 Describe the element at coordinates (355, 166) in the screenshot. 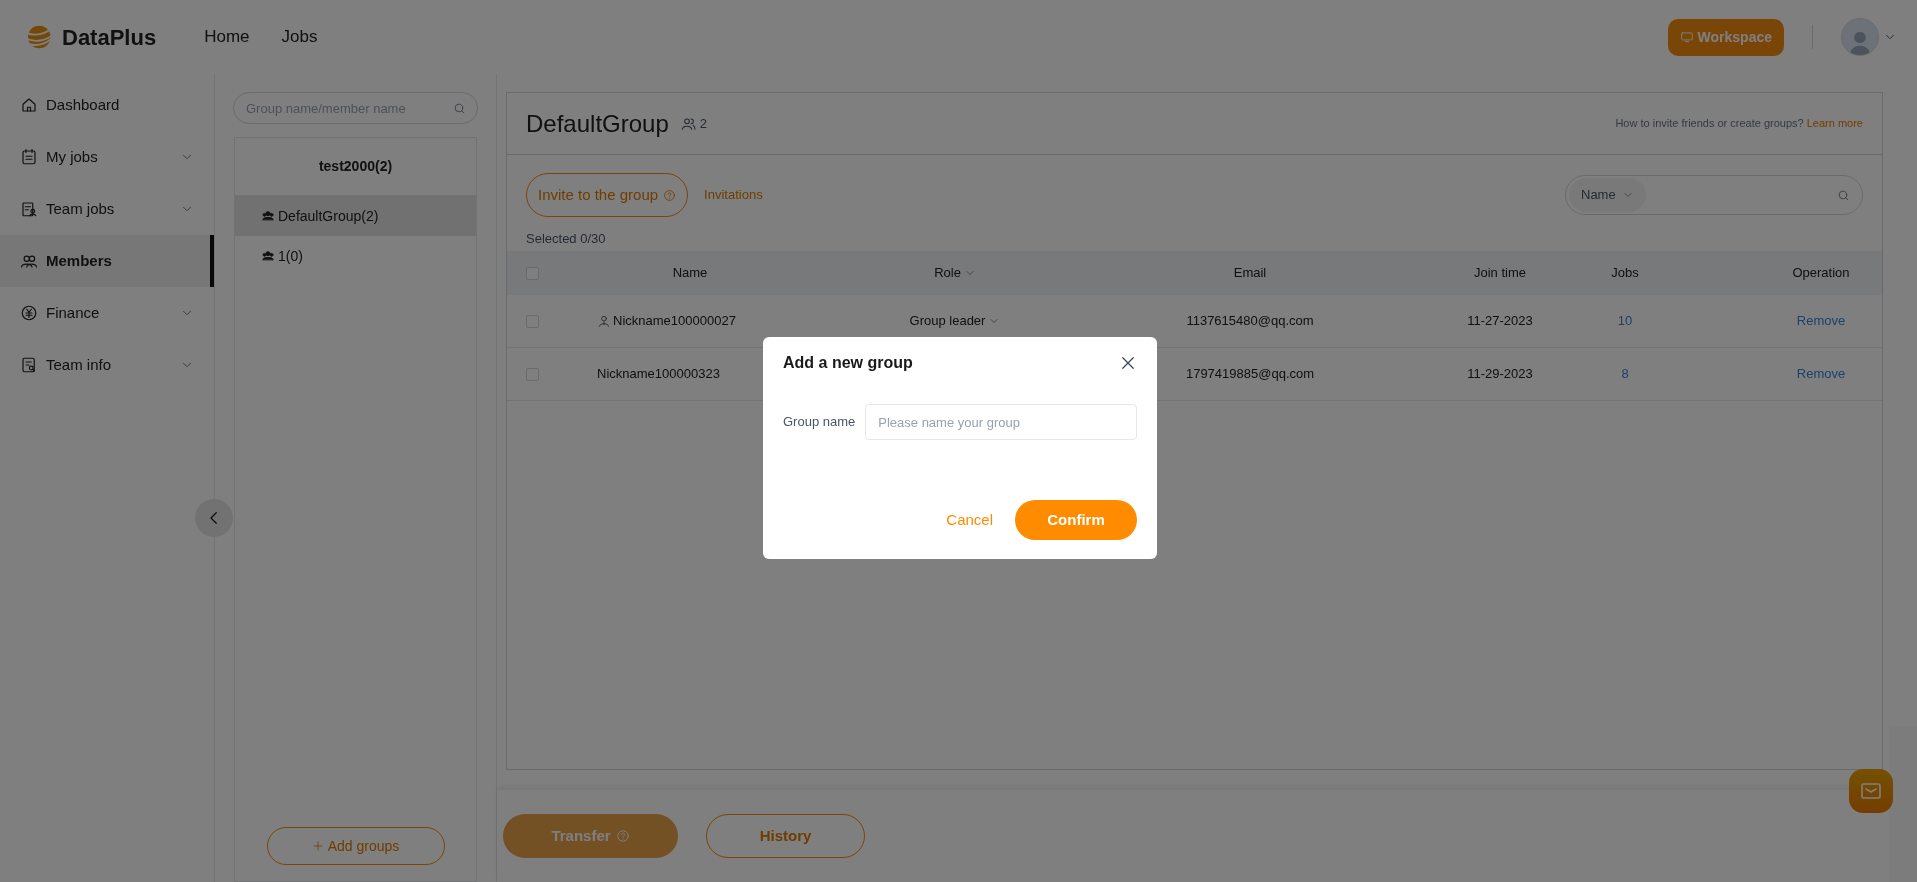

I see `team-name: test2000(2)` at that location.